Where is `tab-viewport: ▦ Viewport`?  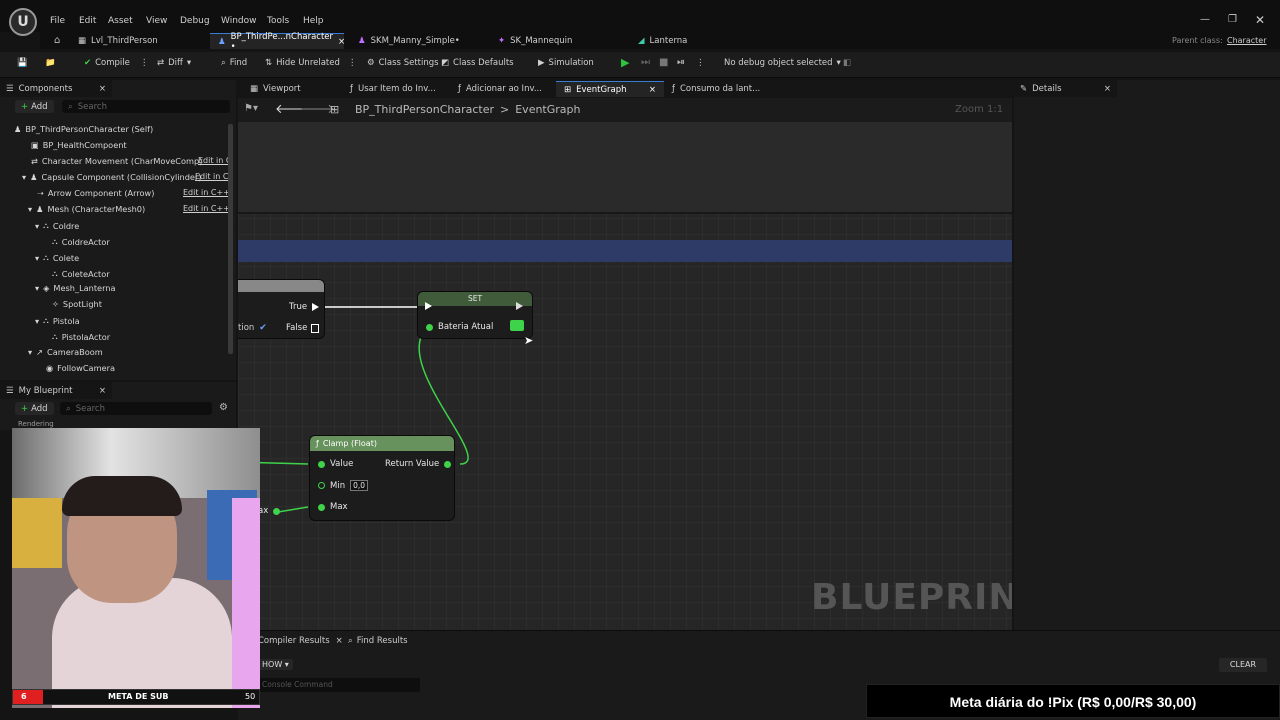
tab-viewport: ▦ Viewport is located at coordinates (275, 89).